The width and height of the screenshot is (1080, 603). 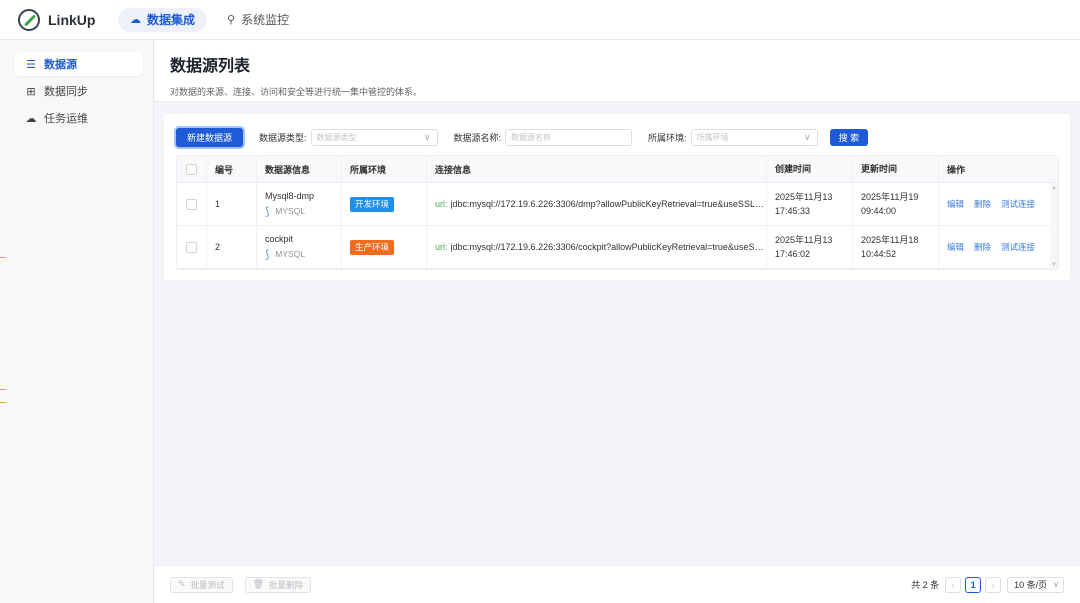 I want to click on sidebar-item-datasource: ☰ 数据源, so click(x=78, y=64).